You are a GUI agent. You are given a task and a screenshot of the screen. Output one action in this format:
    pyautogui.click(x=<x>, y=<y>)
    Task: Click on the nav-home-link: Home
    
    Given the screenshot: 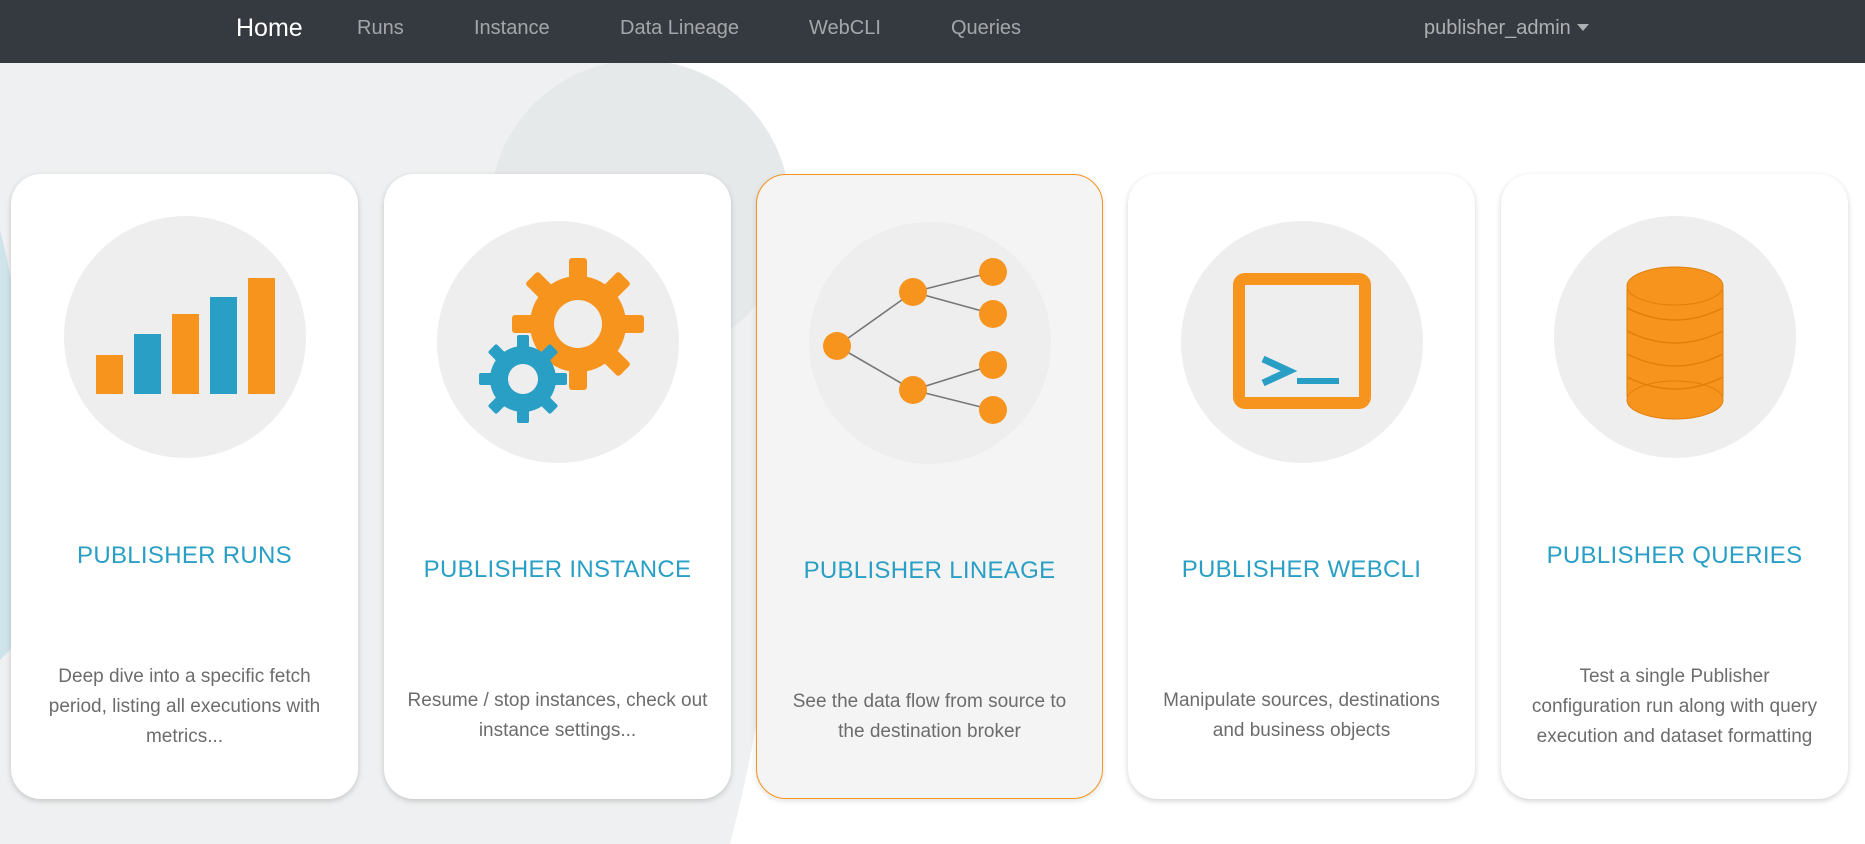 What is the action you would take?
    pyautogui.click(x=269, y=31)
    